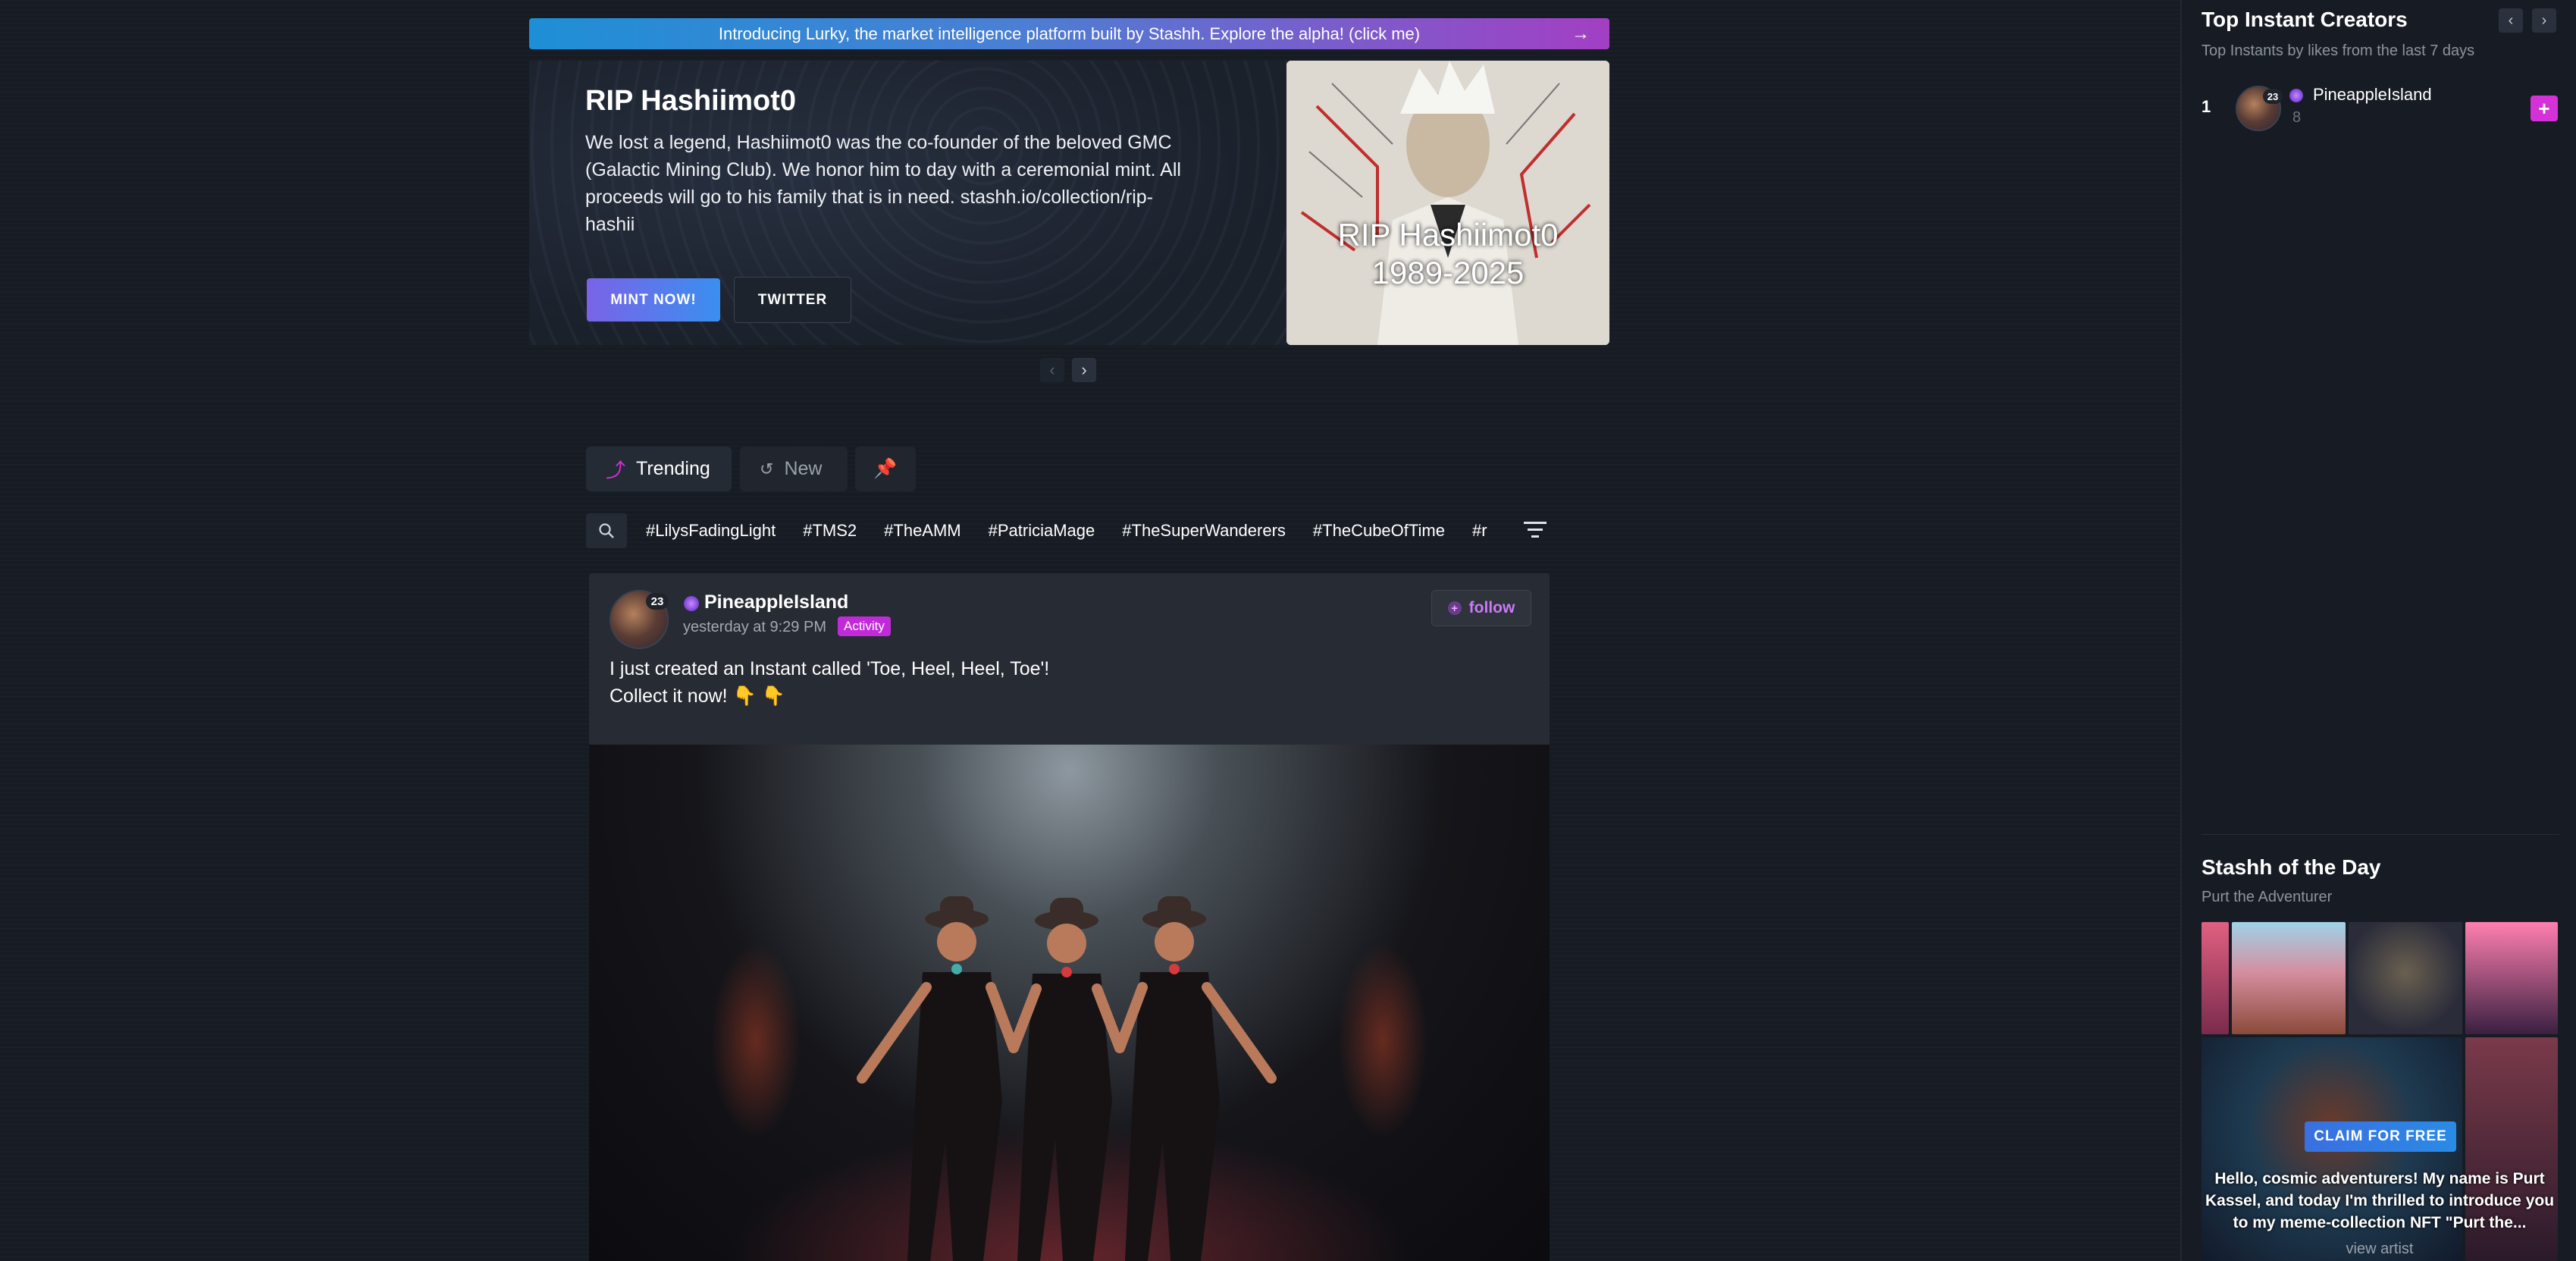  Describe the element at coordinates (691, 101) in the screenshot. I see `hero-title: RIP Hashiimot0` at that location.